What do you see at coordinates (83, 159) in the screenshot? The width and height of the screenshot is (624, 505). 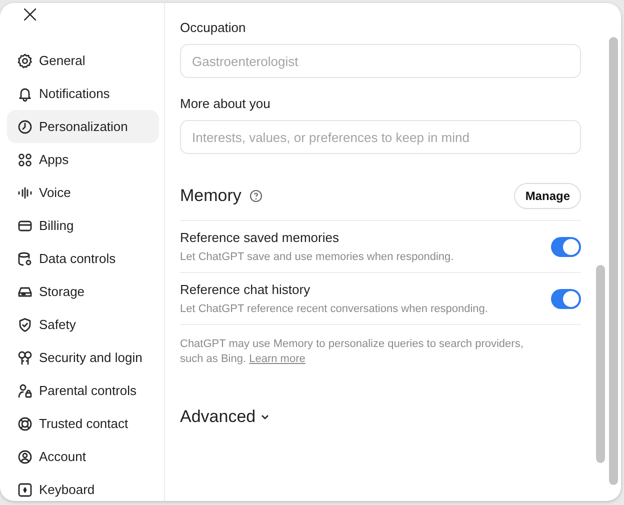 I see `sidebar-item: Apps` at bounding box center [83, 159].